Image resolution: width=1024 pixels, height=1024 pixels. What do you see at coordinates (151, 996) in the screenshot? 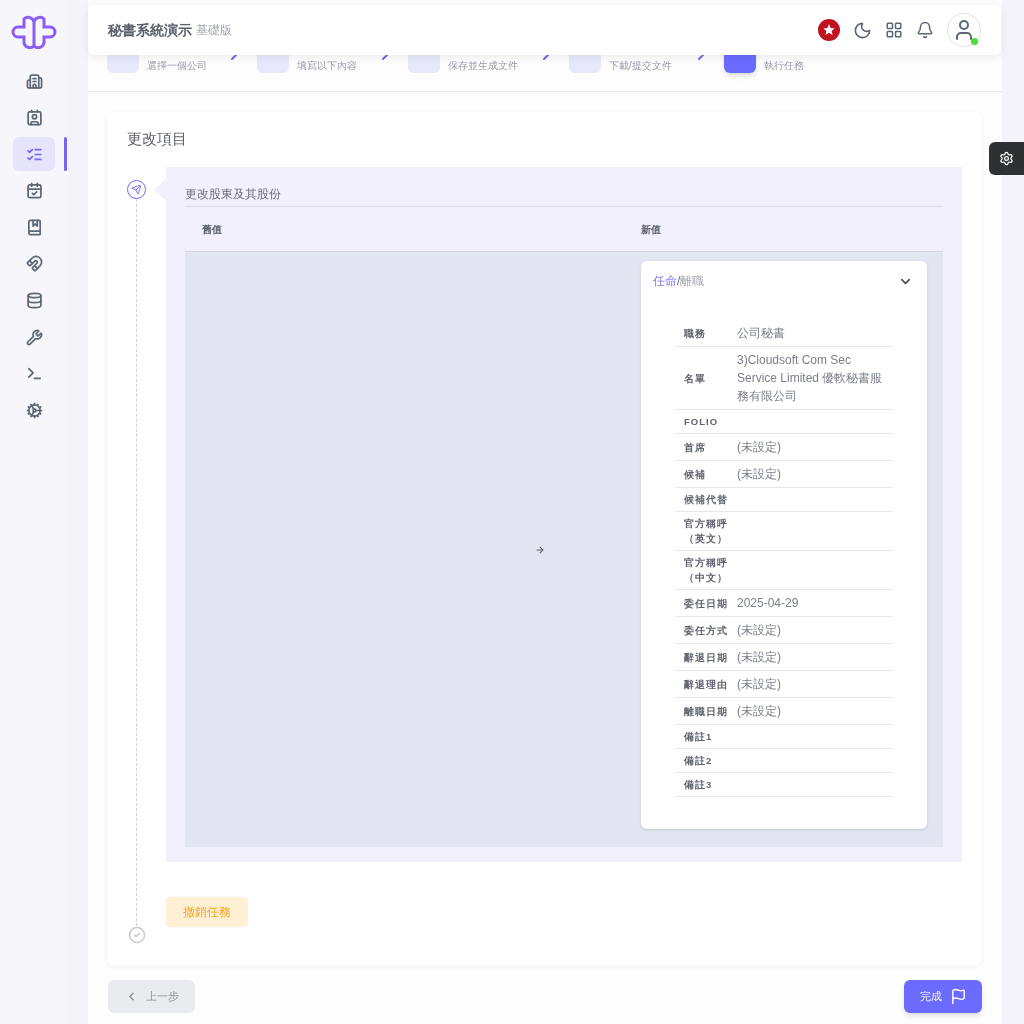
I see `previous-button: 上一步` at bounding box center [151, 996].